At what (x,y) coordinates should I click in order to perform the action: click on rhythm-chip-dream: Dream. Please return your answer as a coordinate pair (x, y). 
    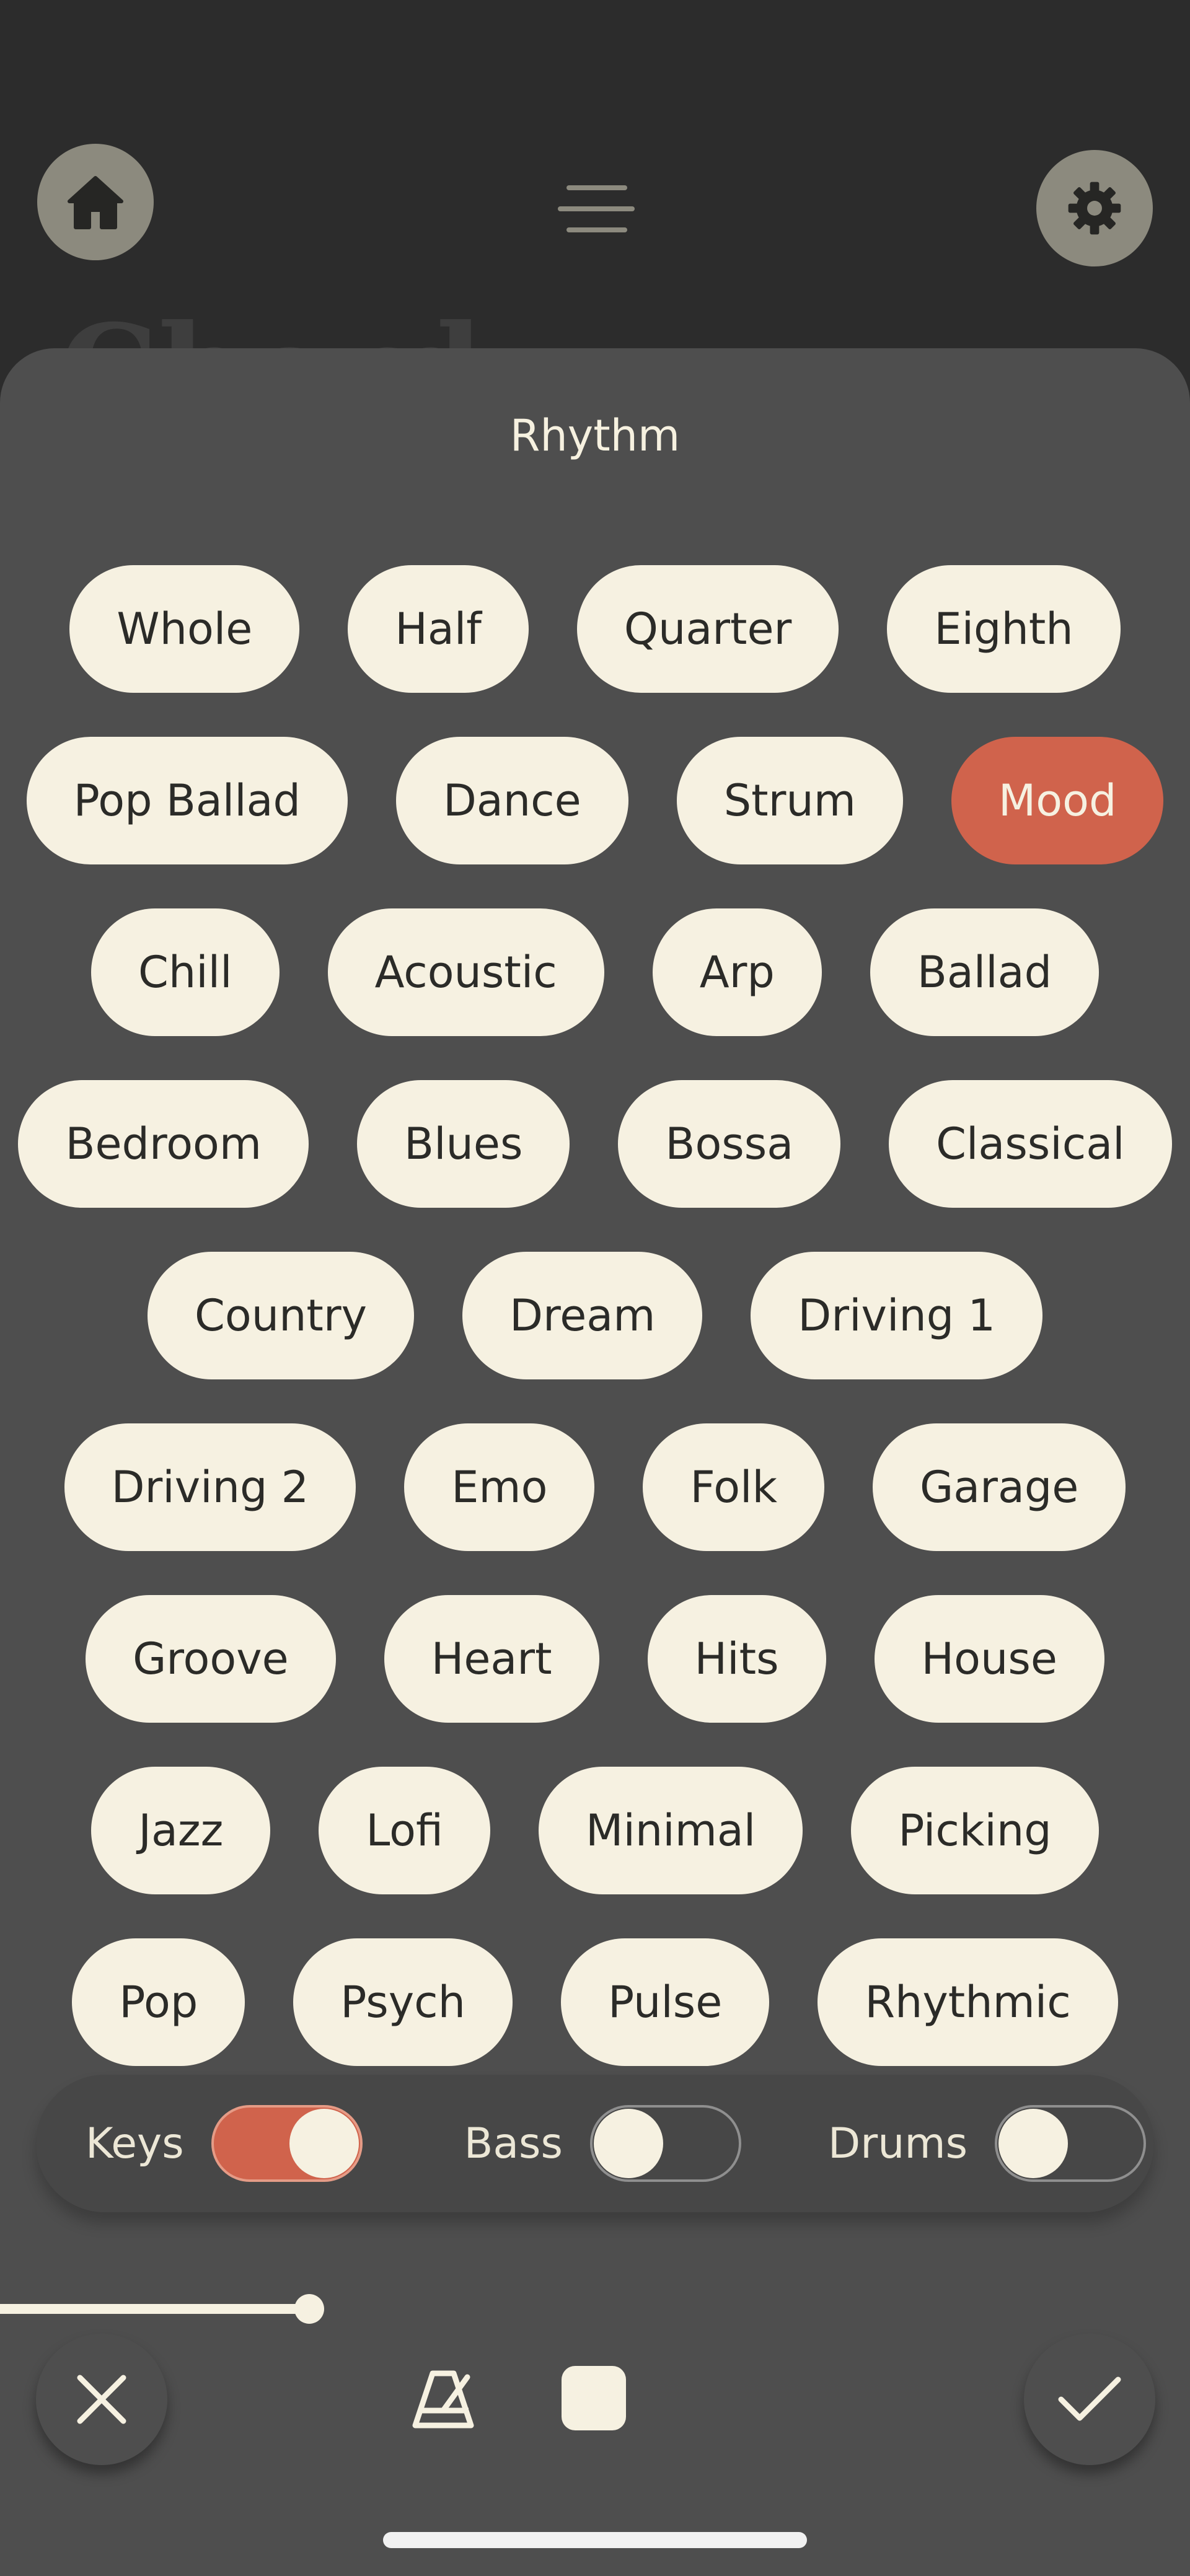
    Looking at the image, I should click on (582, 1316).